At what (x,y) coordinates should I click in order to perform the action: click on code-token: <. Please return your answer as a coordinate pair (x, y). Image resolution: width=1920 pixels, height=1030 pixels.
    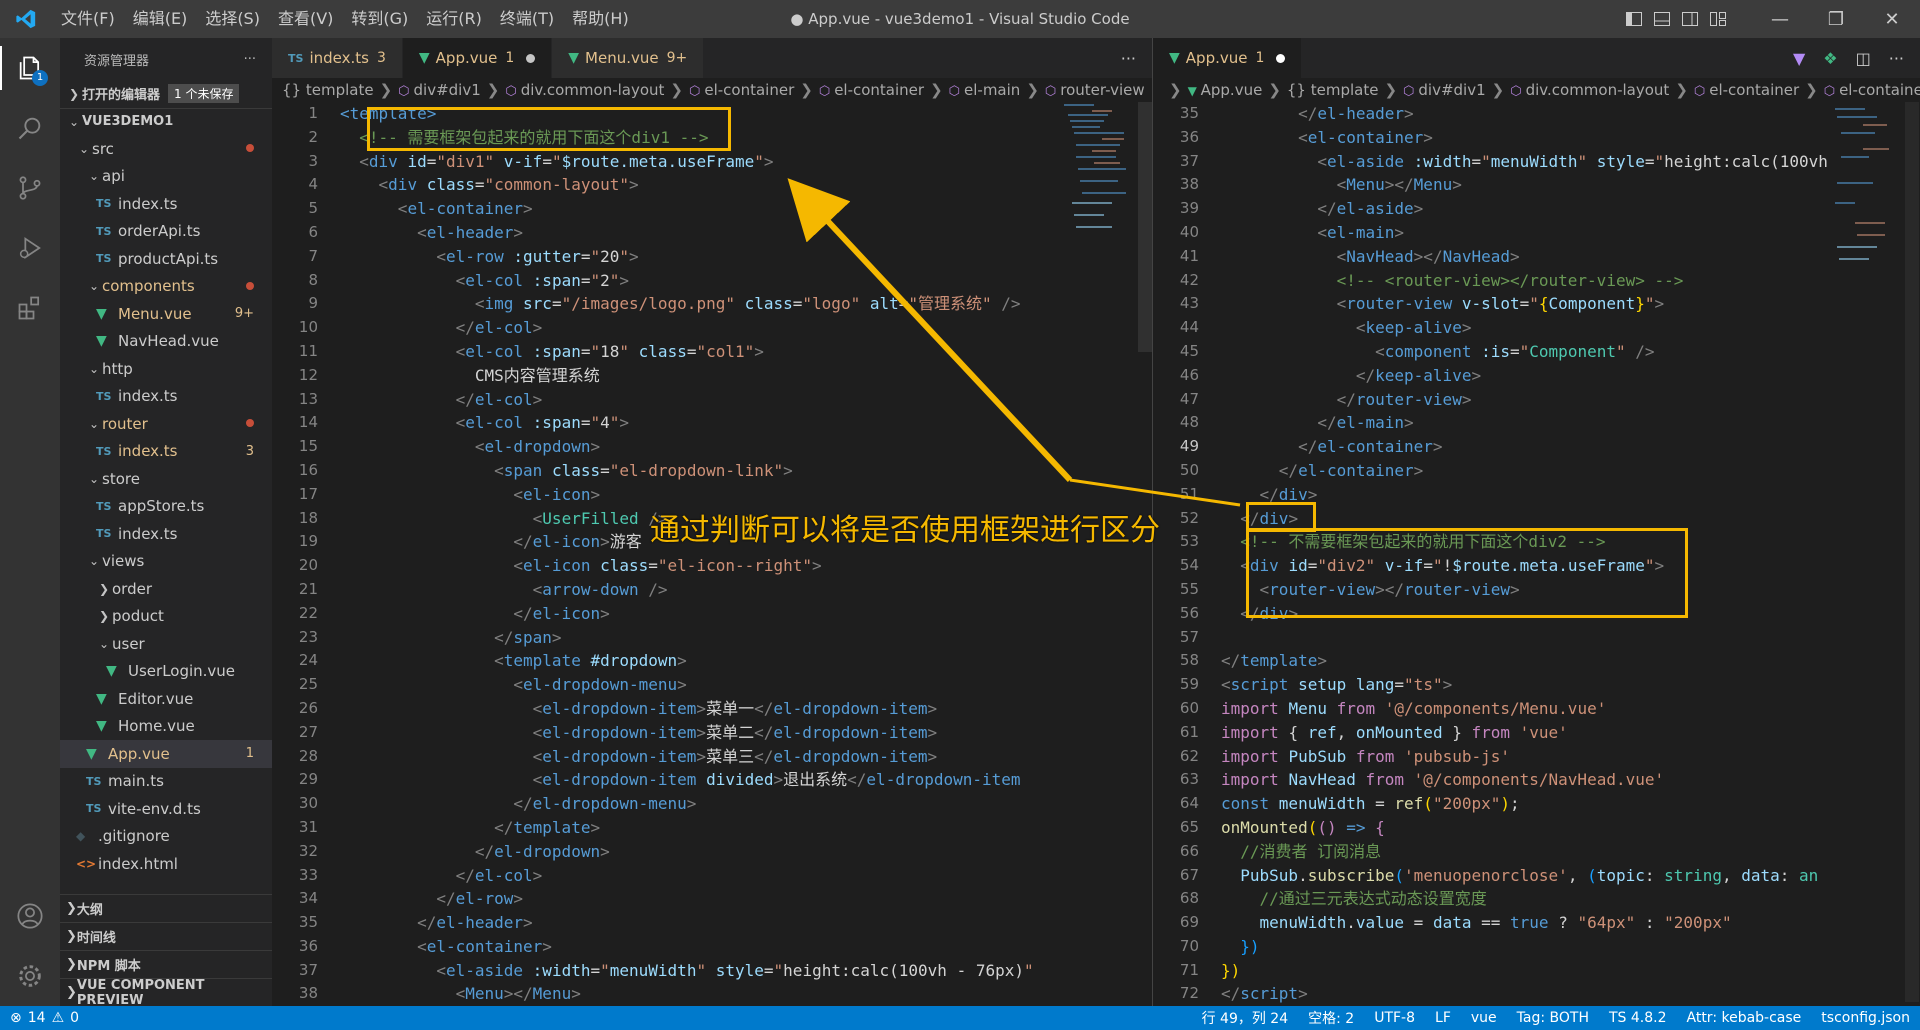
    Looking at the image, I should click on (441, 970).